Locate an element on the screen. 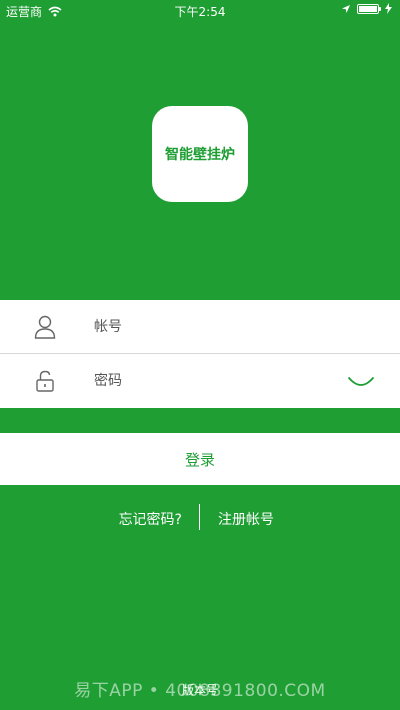  link-separator is located at coordinates (199, 517).